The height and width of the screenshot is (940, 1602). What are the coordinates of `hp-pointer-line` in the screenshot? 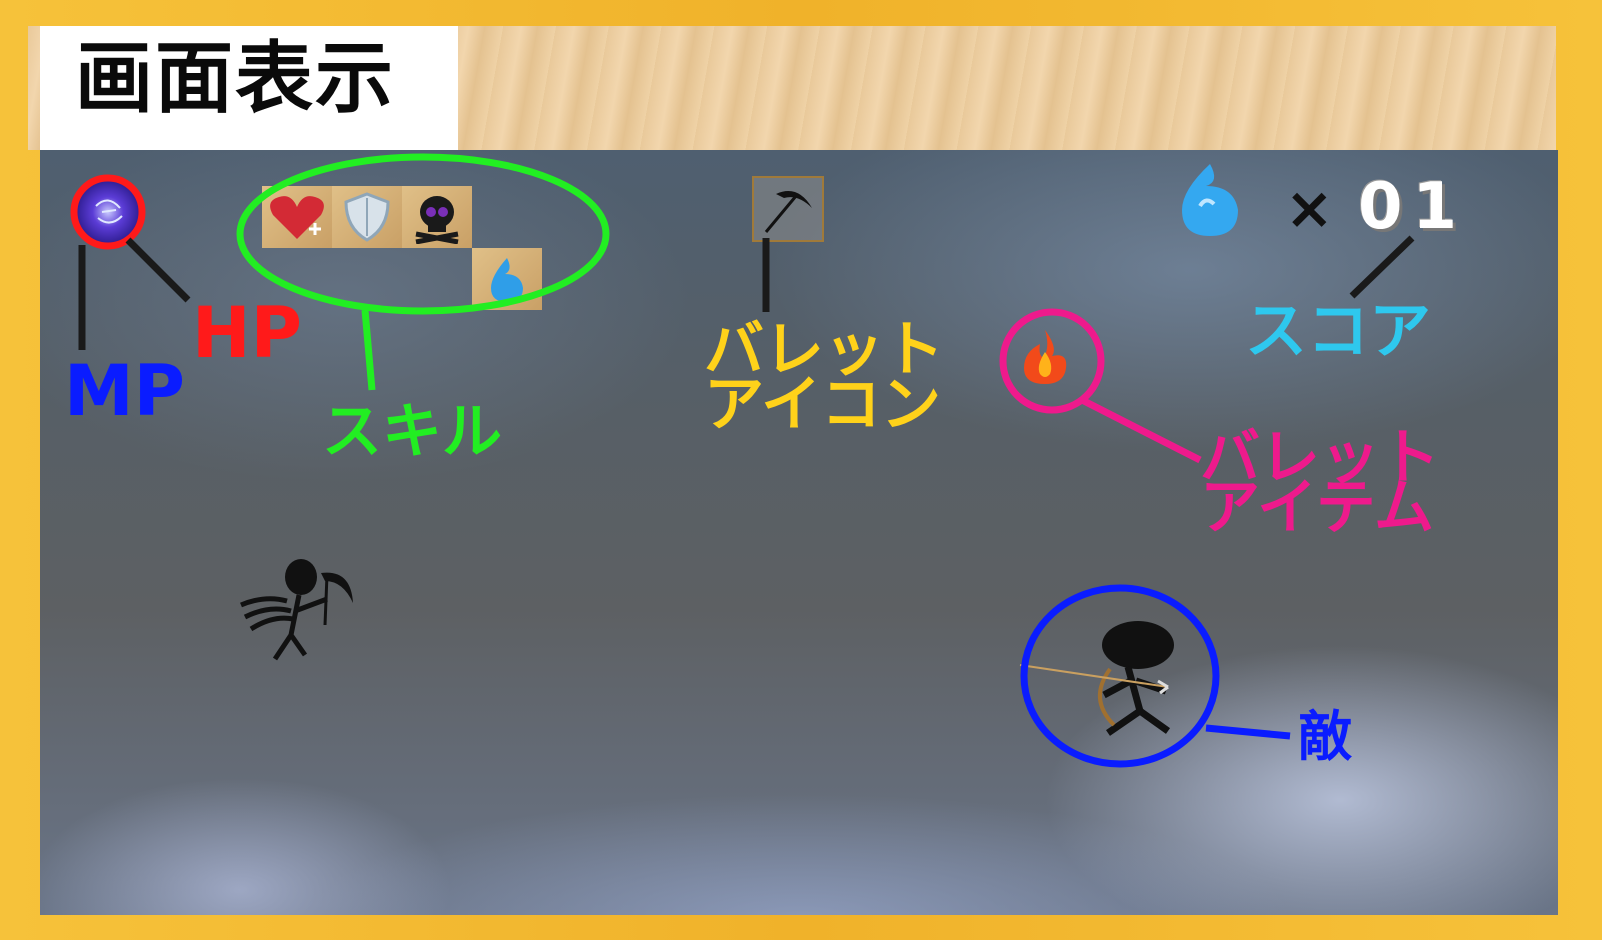 It's located at (158, 270).